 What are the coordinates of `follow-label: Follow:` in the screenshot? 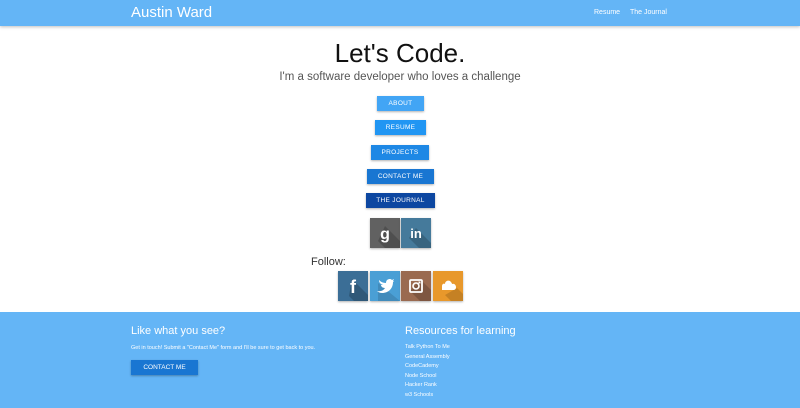 It's located at (328, 262).